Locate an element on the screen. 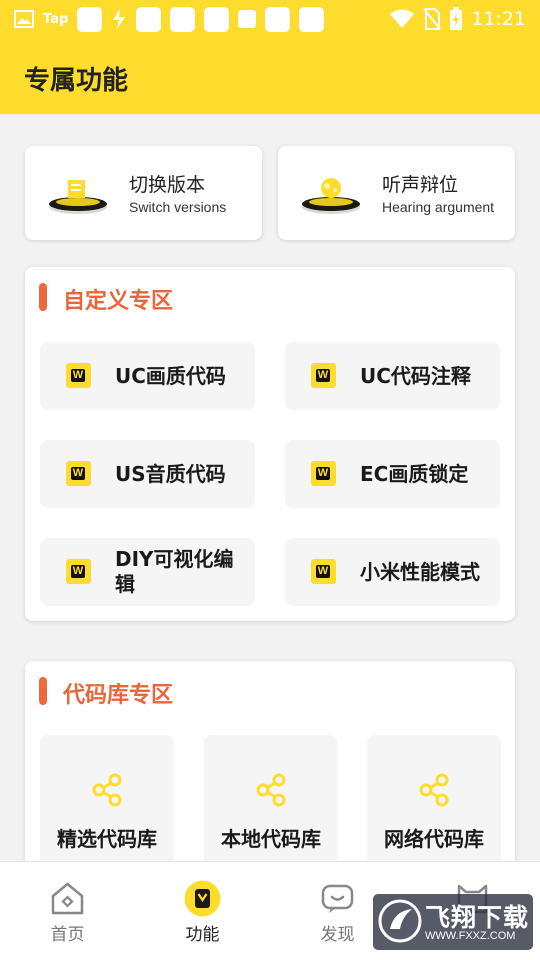  tile-label: 精选代码库 is located at coordinates (107, 839).